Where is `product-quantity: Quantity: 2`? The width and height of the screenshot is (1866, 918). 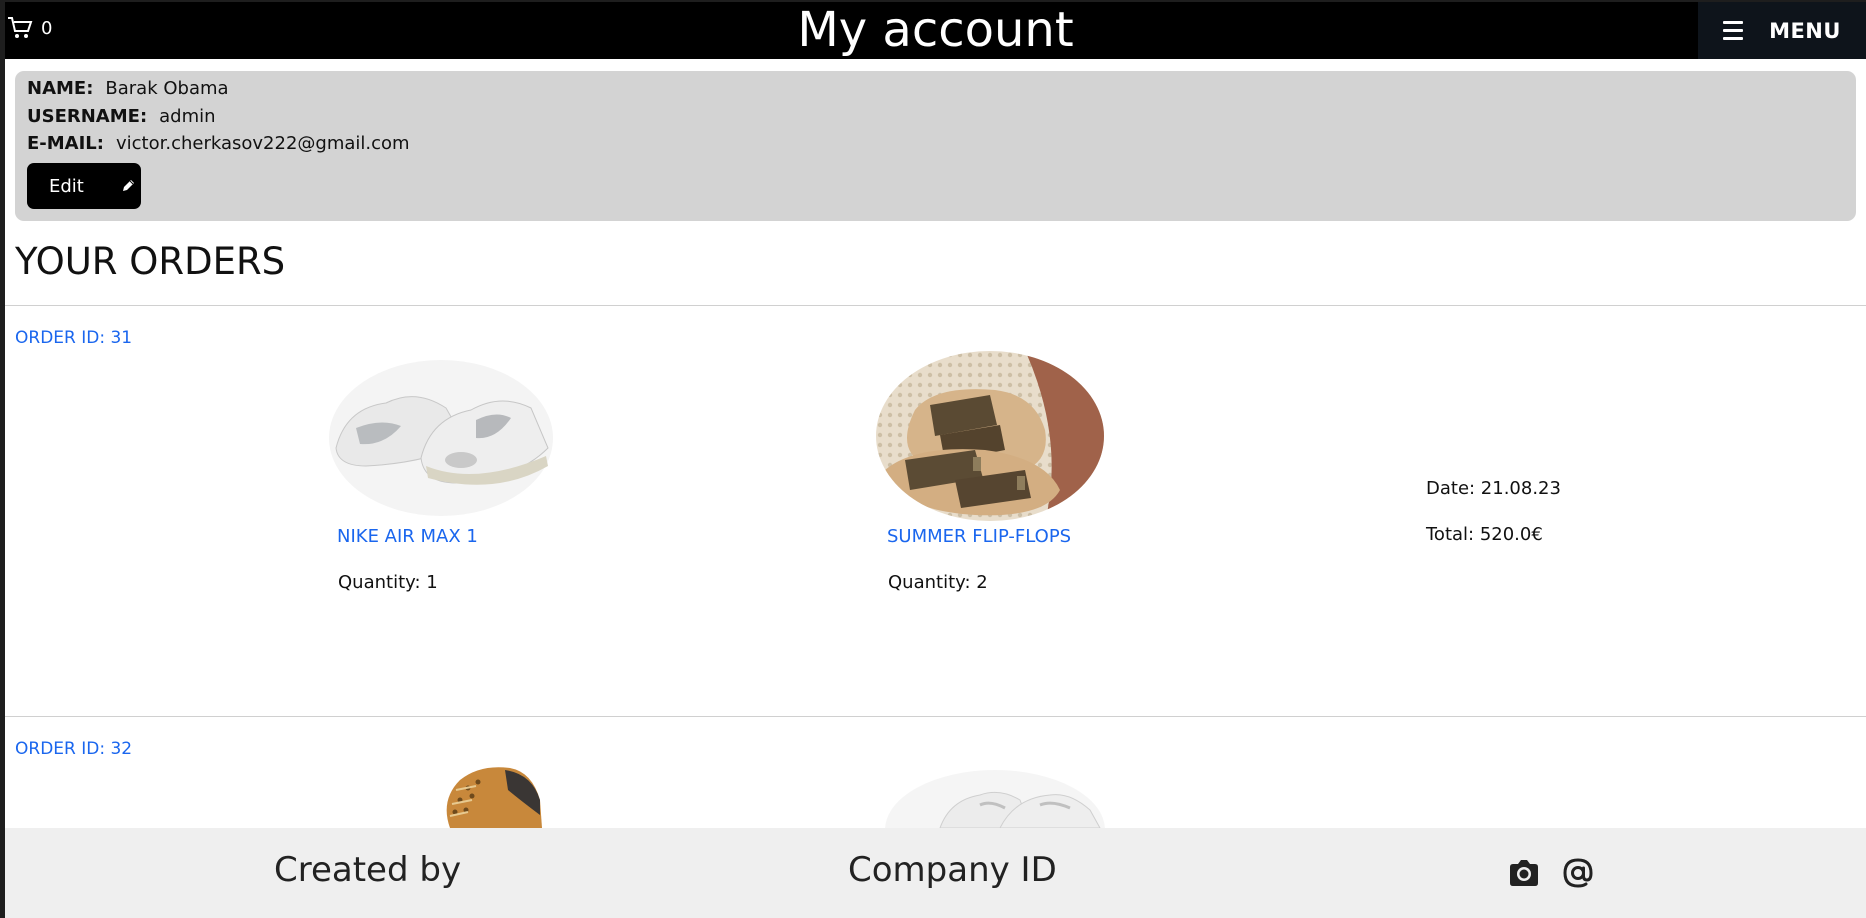
product-quantity: Quantity: 2 is located at coordinates (938, 582).